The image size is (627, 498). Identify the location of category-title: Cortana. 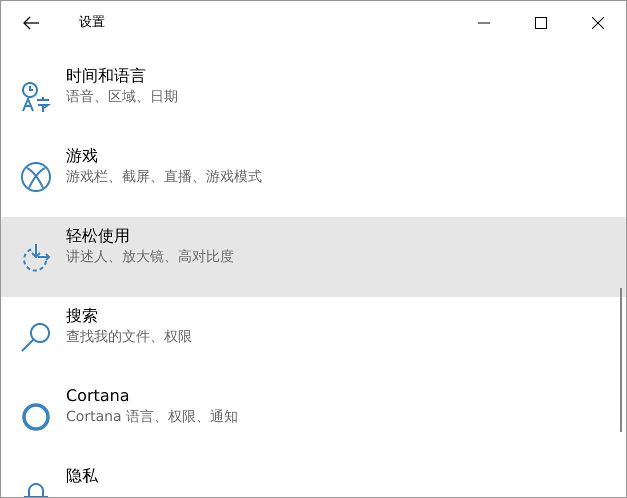
(98, 396).